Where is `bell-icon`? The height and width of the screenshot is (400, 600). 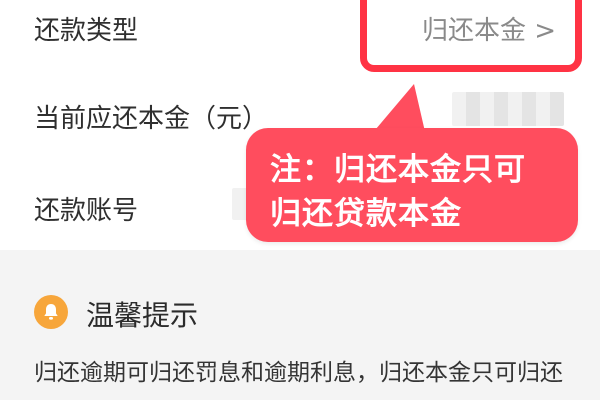
bell-icon is located at coordinates (51, 312).